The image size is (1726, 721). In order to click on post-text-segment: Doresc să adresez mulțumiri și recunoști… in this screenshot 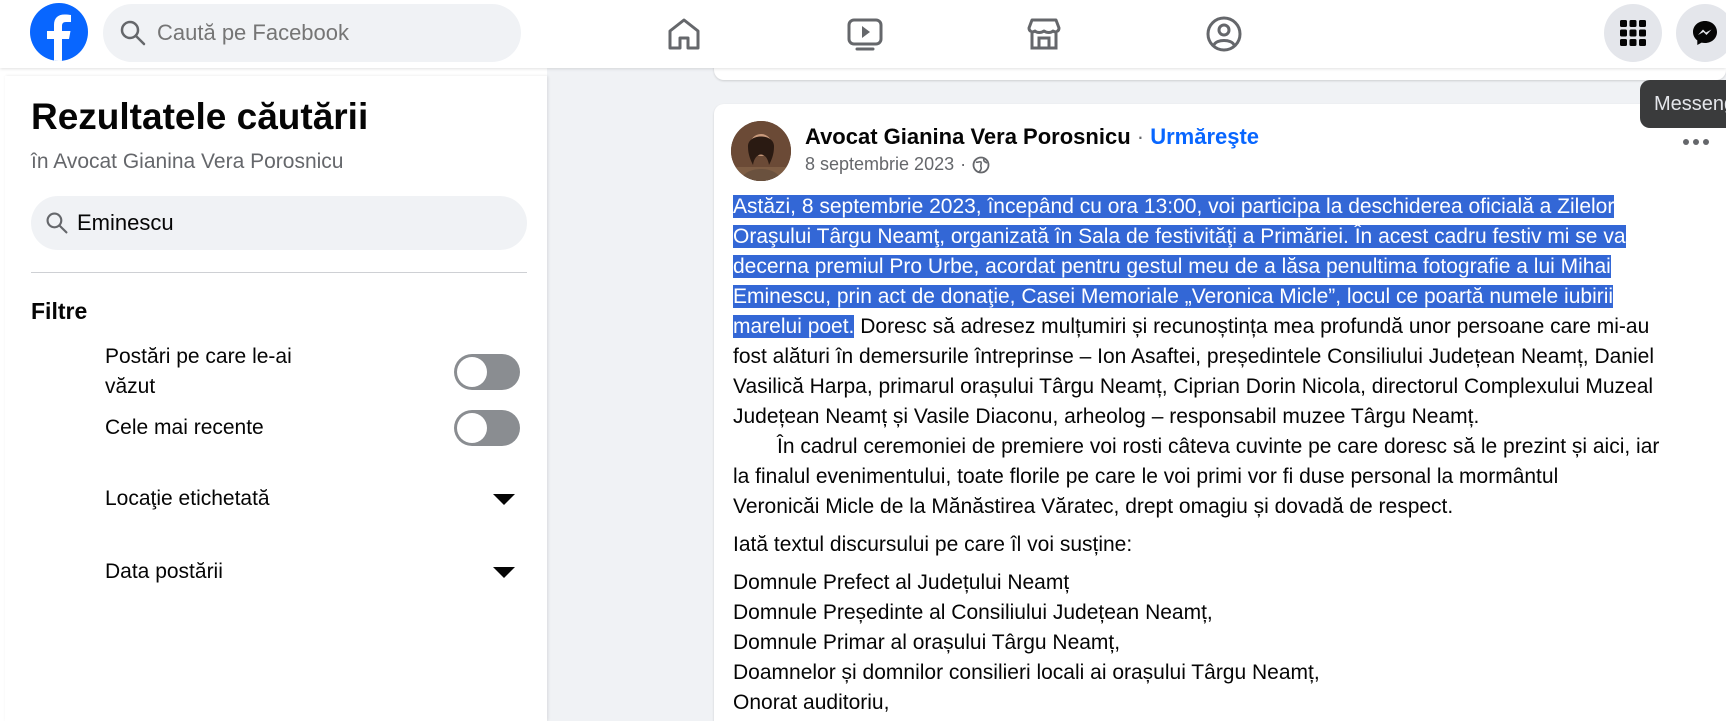, I will do `click(1252, 326)`.